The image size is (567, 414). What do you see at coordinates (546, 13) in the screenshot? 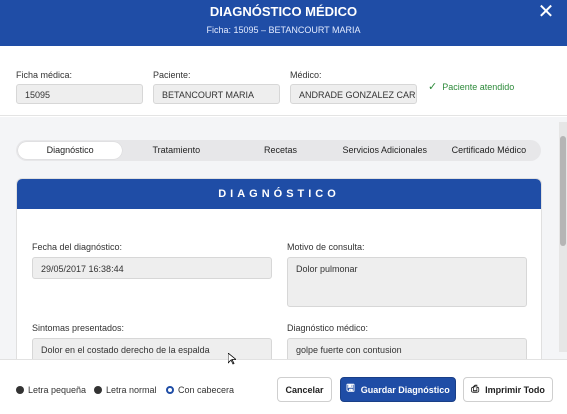
I see `close-icon: ✕` at bounding box center [546, 13].